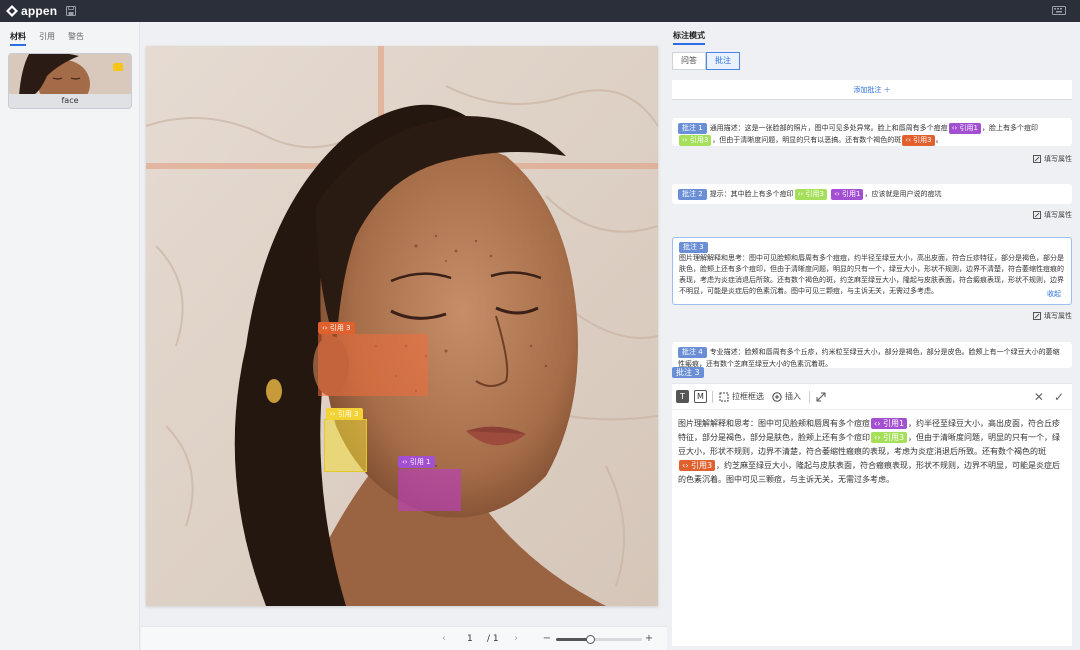 This screenshot has height=650, width=1080. I want to click on note-badge: 批注 3, so click(693, 247).